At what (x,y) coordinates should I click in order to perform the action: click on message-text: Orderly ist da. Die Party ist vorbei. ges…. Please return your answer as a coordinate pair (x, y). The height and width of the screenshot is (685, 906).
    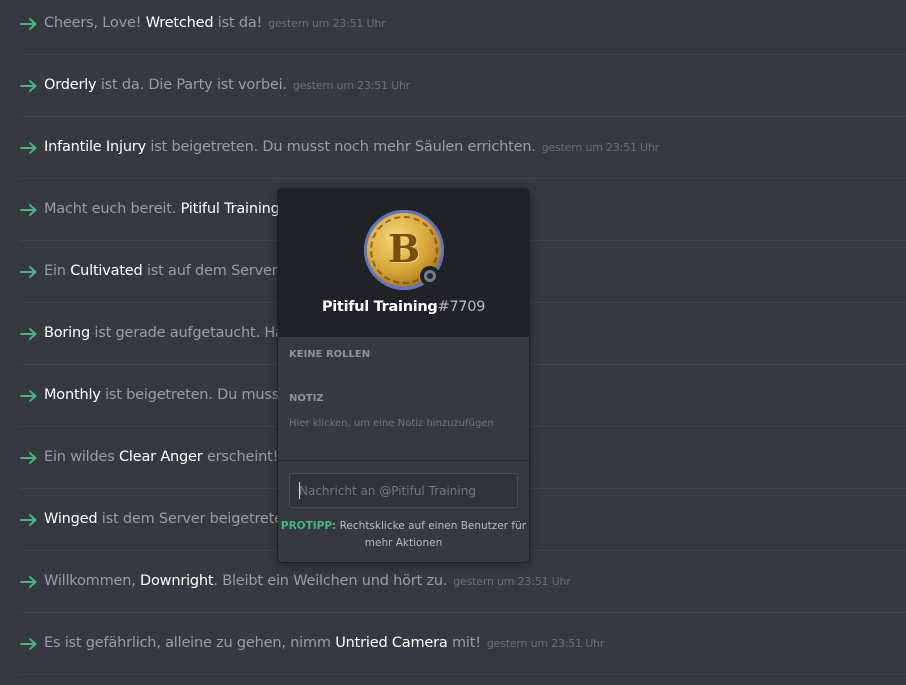
    Looking at the image, I should click on (227, 85).